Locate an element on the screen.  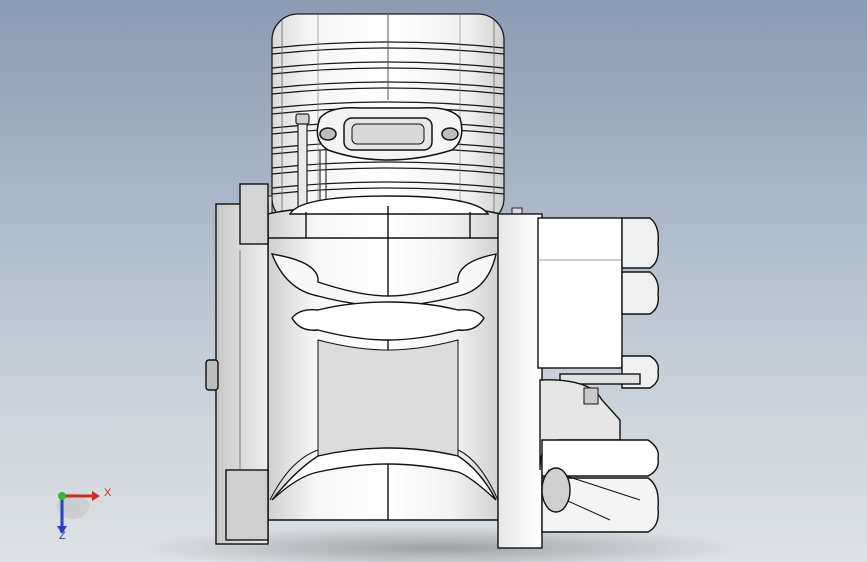
z-axis-label: Z is located at coordinates (62, 536).